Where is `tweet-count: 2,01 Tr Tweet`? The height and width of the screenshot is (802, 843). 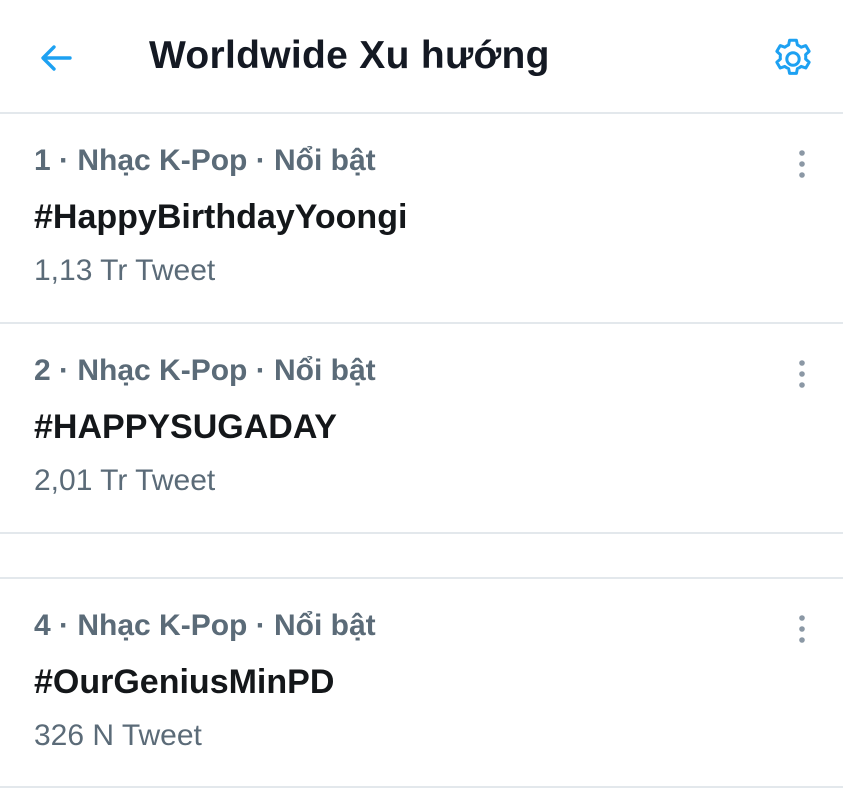
tweet-count: 2,01 Tr Tweet is located at coordinates (125, 480).